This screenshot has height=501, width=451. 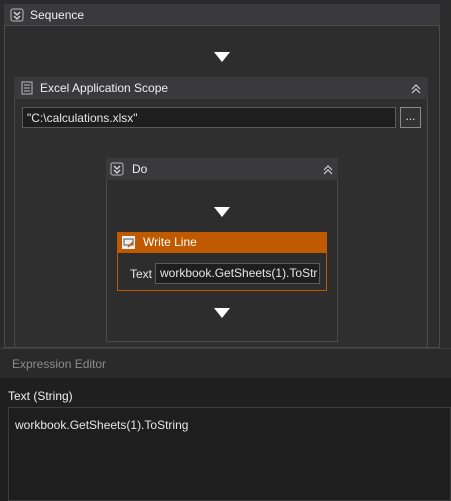 What do you see at coordinates (141, 274) in the screenshot?
I see `text-property-label: Text` at bounding box center [141, 274].